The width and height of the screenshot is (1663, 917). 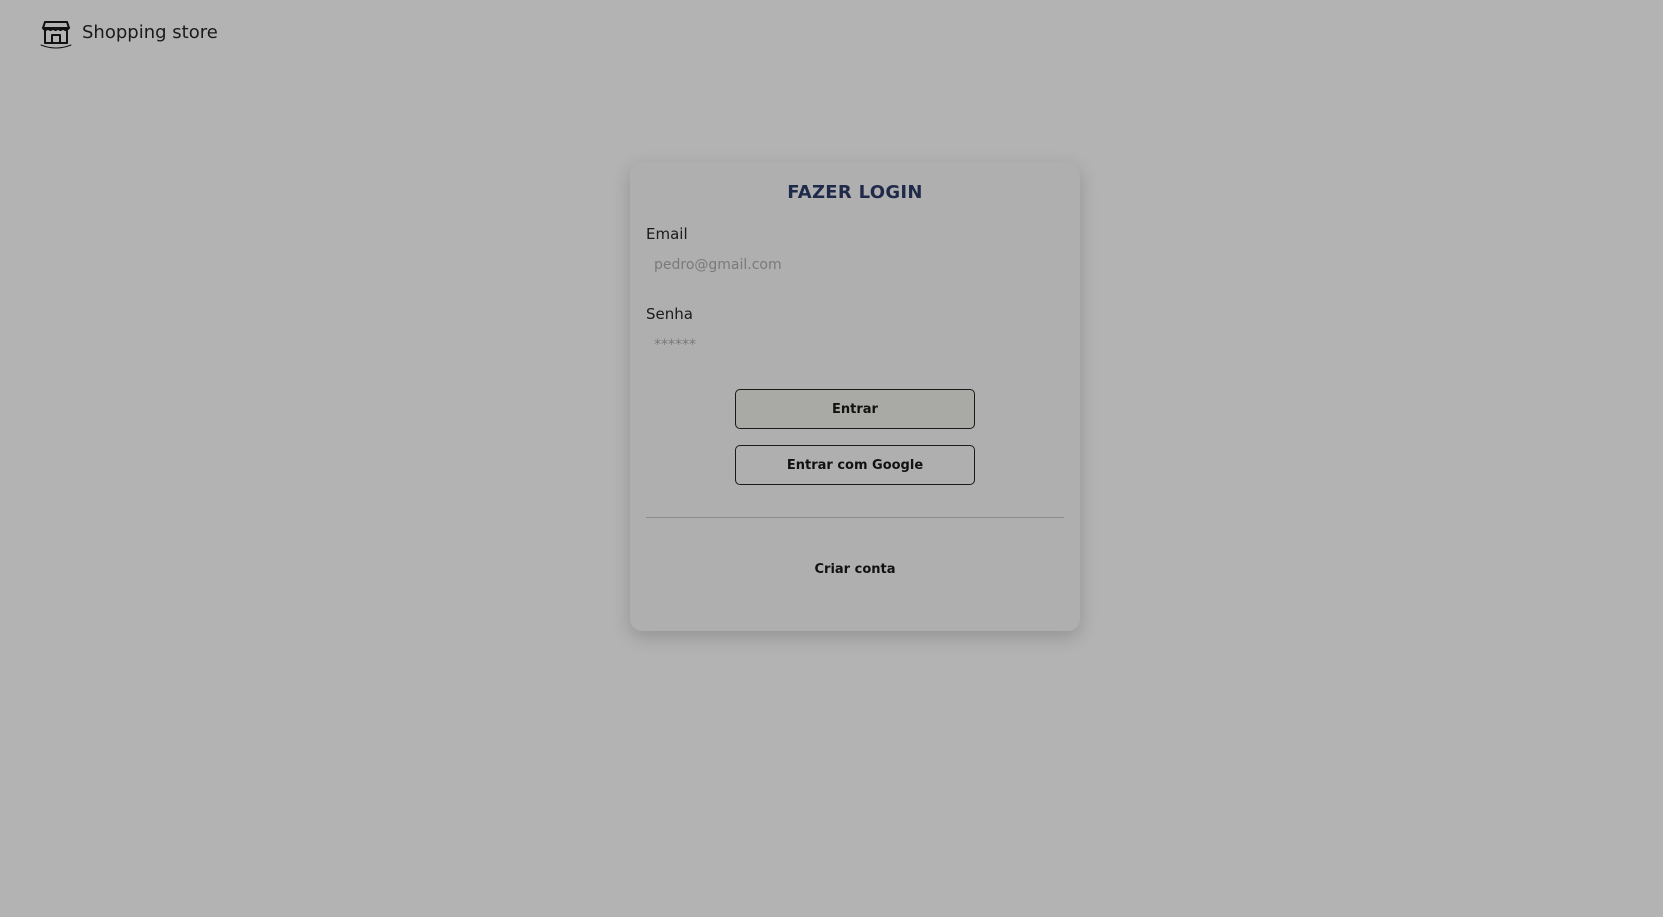 I want to click on site-header: Shopping store, so click(x=128, y=32).